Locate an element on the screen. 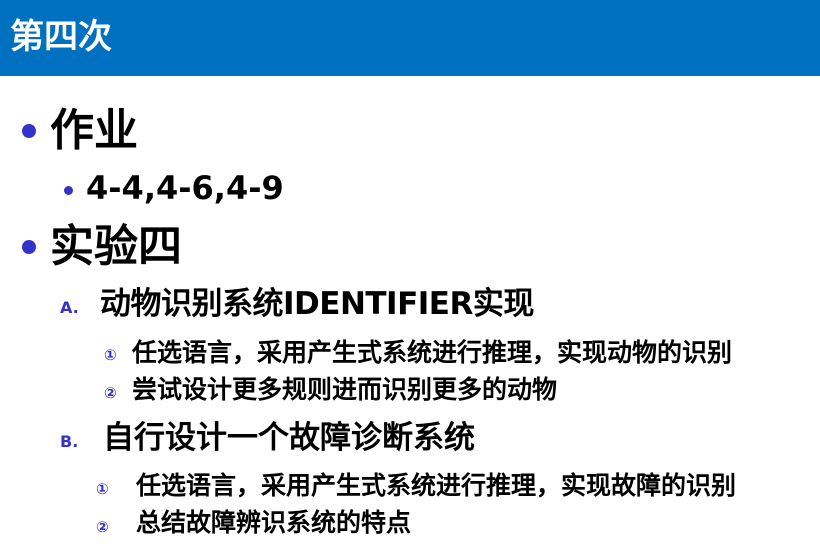  list-marker: B. is located at coordinates (69, 441).